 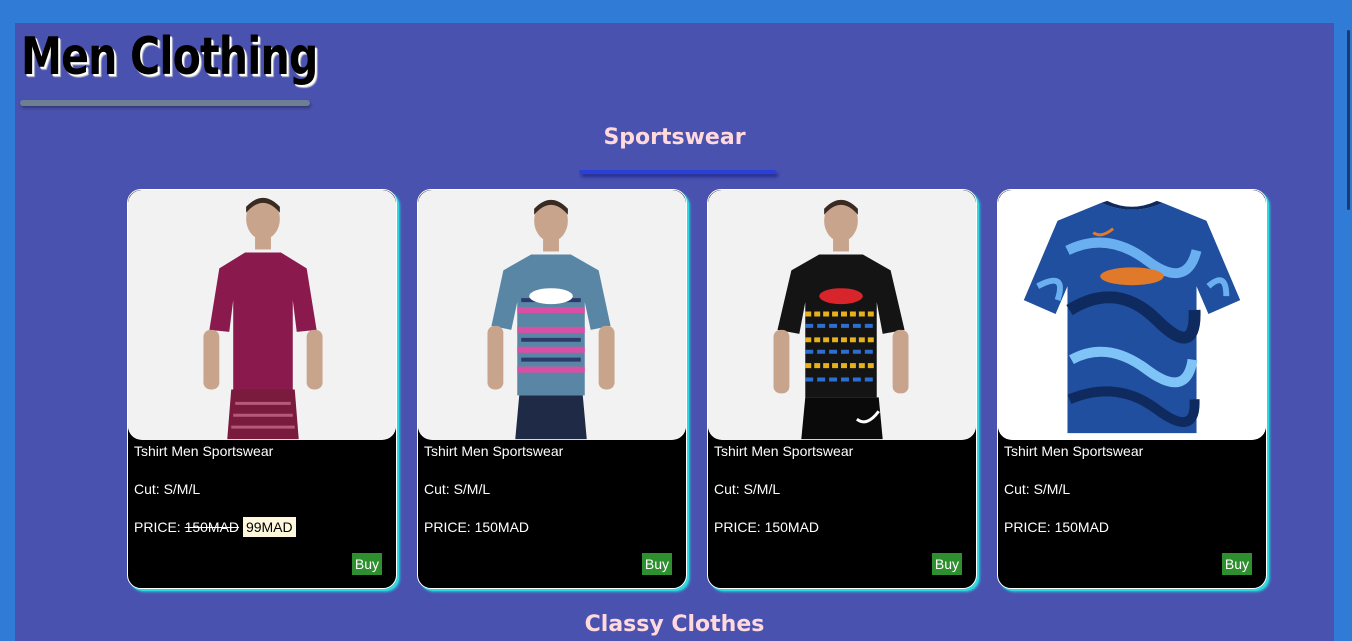 I want to click on section-title-sportswear: Sportswear, so click(x=674, y=137).